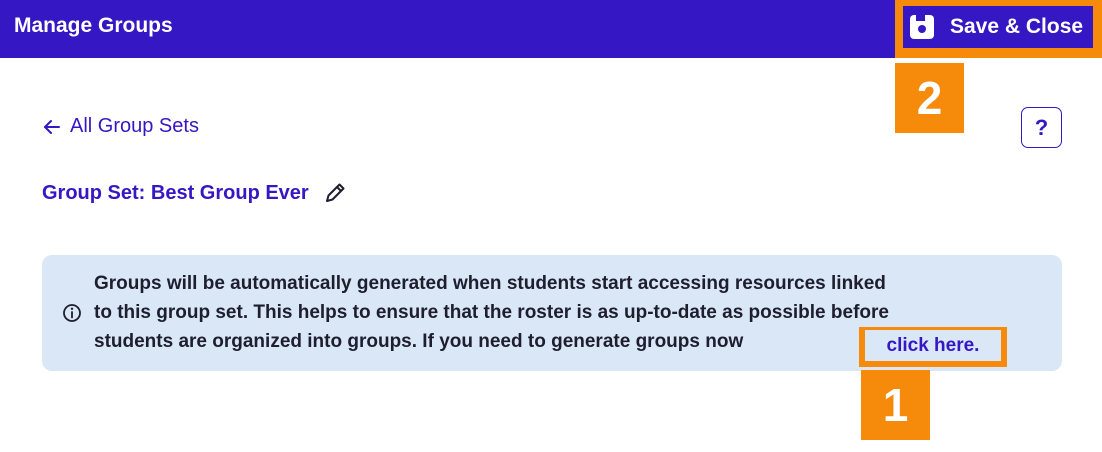 This screenshot has width=1102, height=452. I want to click on floppy-disk-icon, so click(922, 27).